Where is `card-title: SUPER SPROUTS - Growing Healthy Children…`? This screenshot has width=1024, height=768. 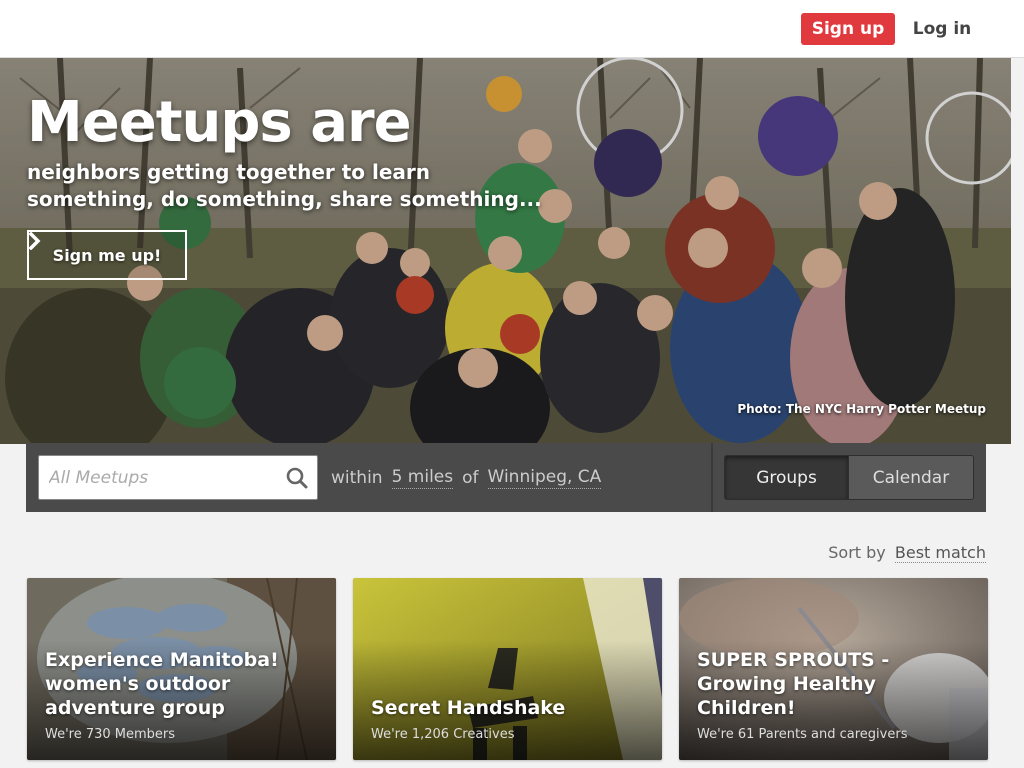 card-title: SUPER SPROUTS - Growing Healthy Children… is located at coordinates (793, 684).